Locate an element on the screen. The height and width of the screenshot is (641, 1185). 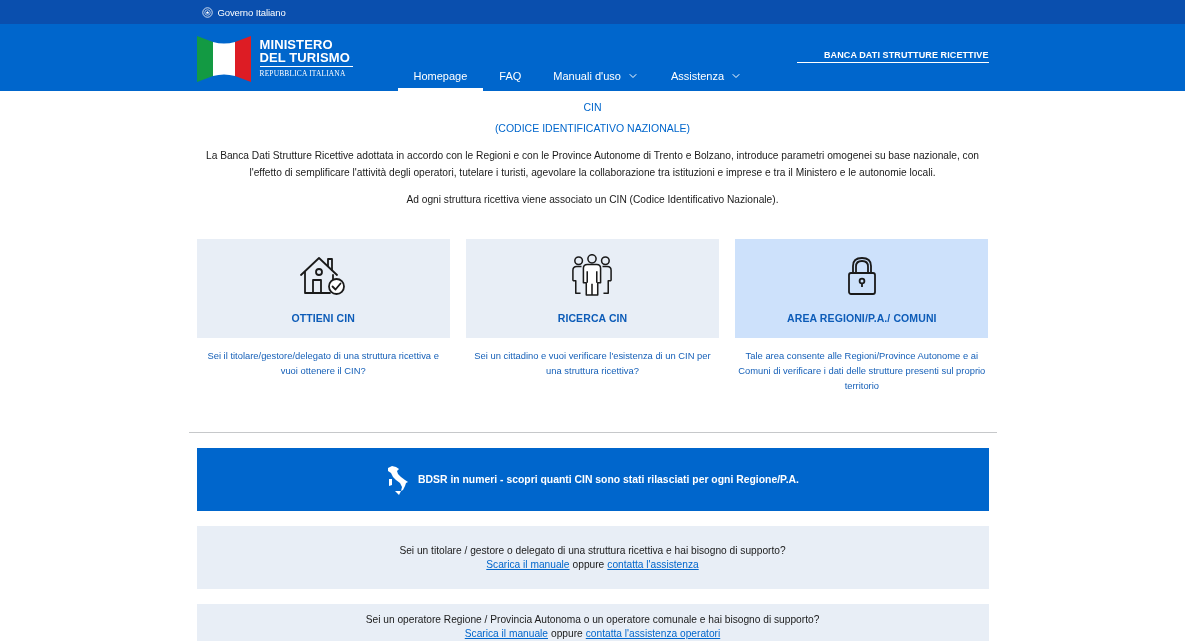
people-icon is located at coordinates (592, 276).